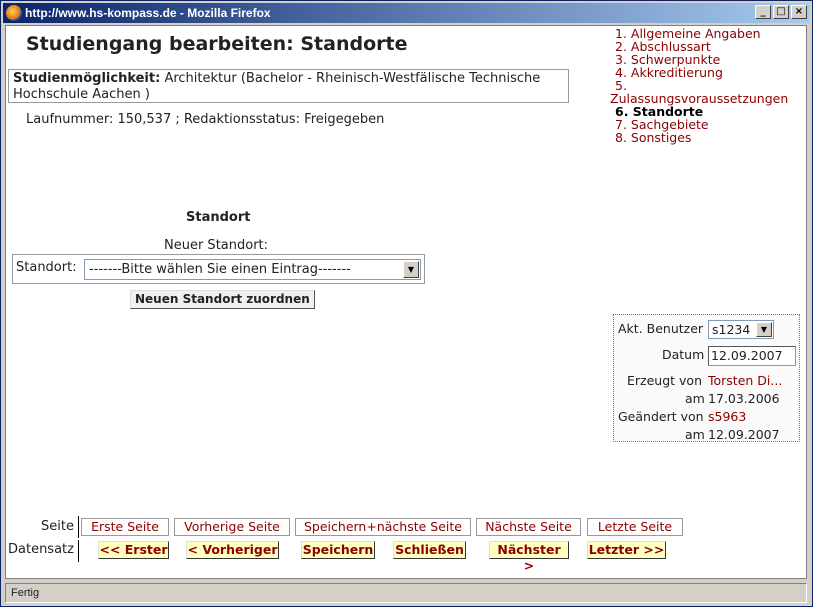 The image size is (813, 607). What do you see at coordinates (695, 434) in the screenshot?
I see `changed-on-label: am` at bounding box center [695, 434].